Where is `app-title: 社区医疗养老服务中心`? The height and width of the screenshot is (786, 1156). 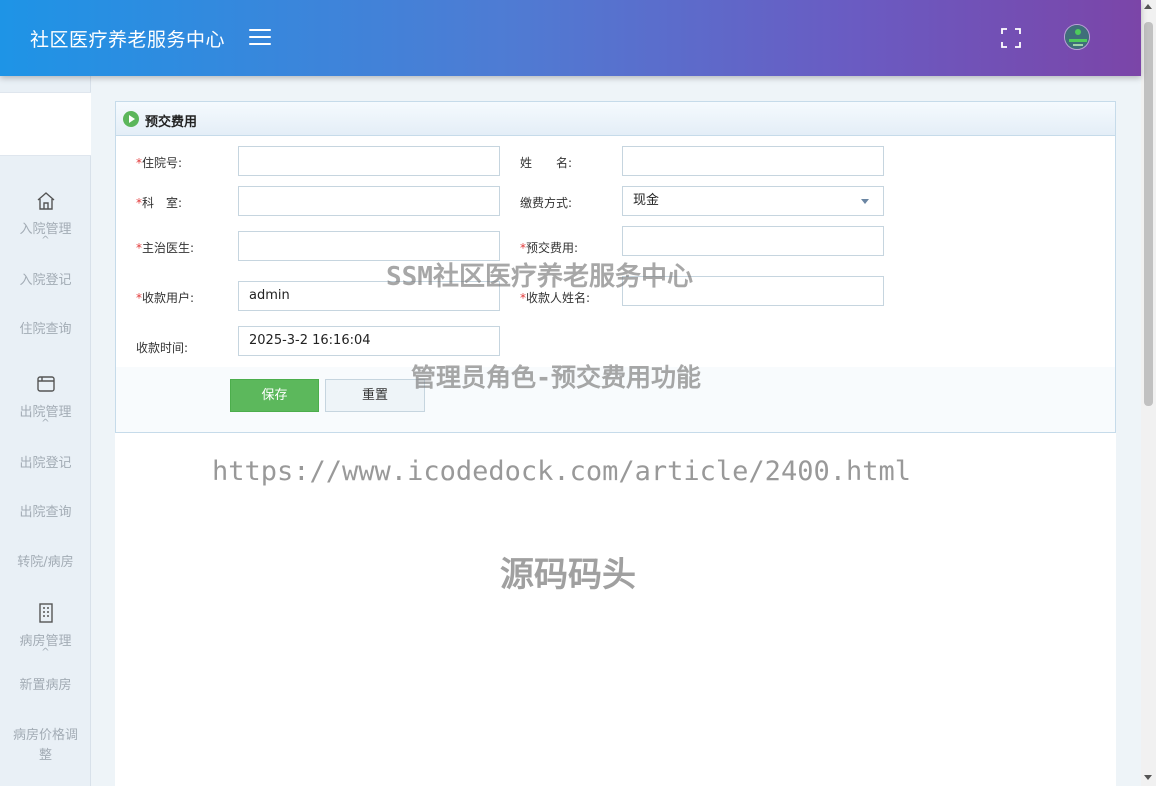 app-title: 社区医疗养老服务中心 is located at coordinates (128, 40).